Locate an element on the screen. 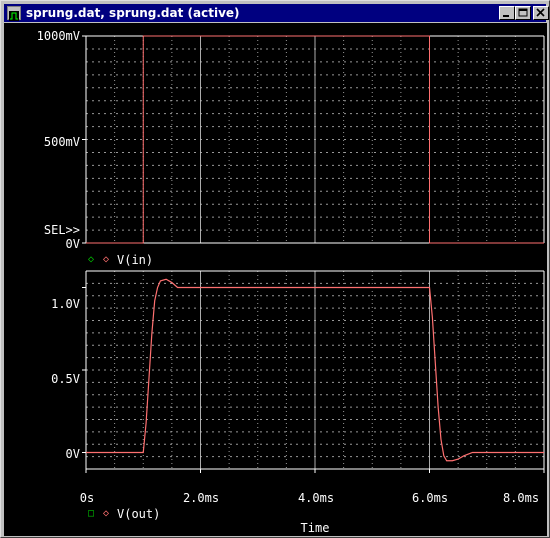 This screenshot has width=550, height=538. minimize-icon is located at coordinates (506, 16).